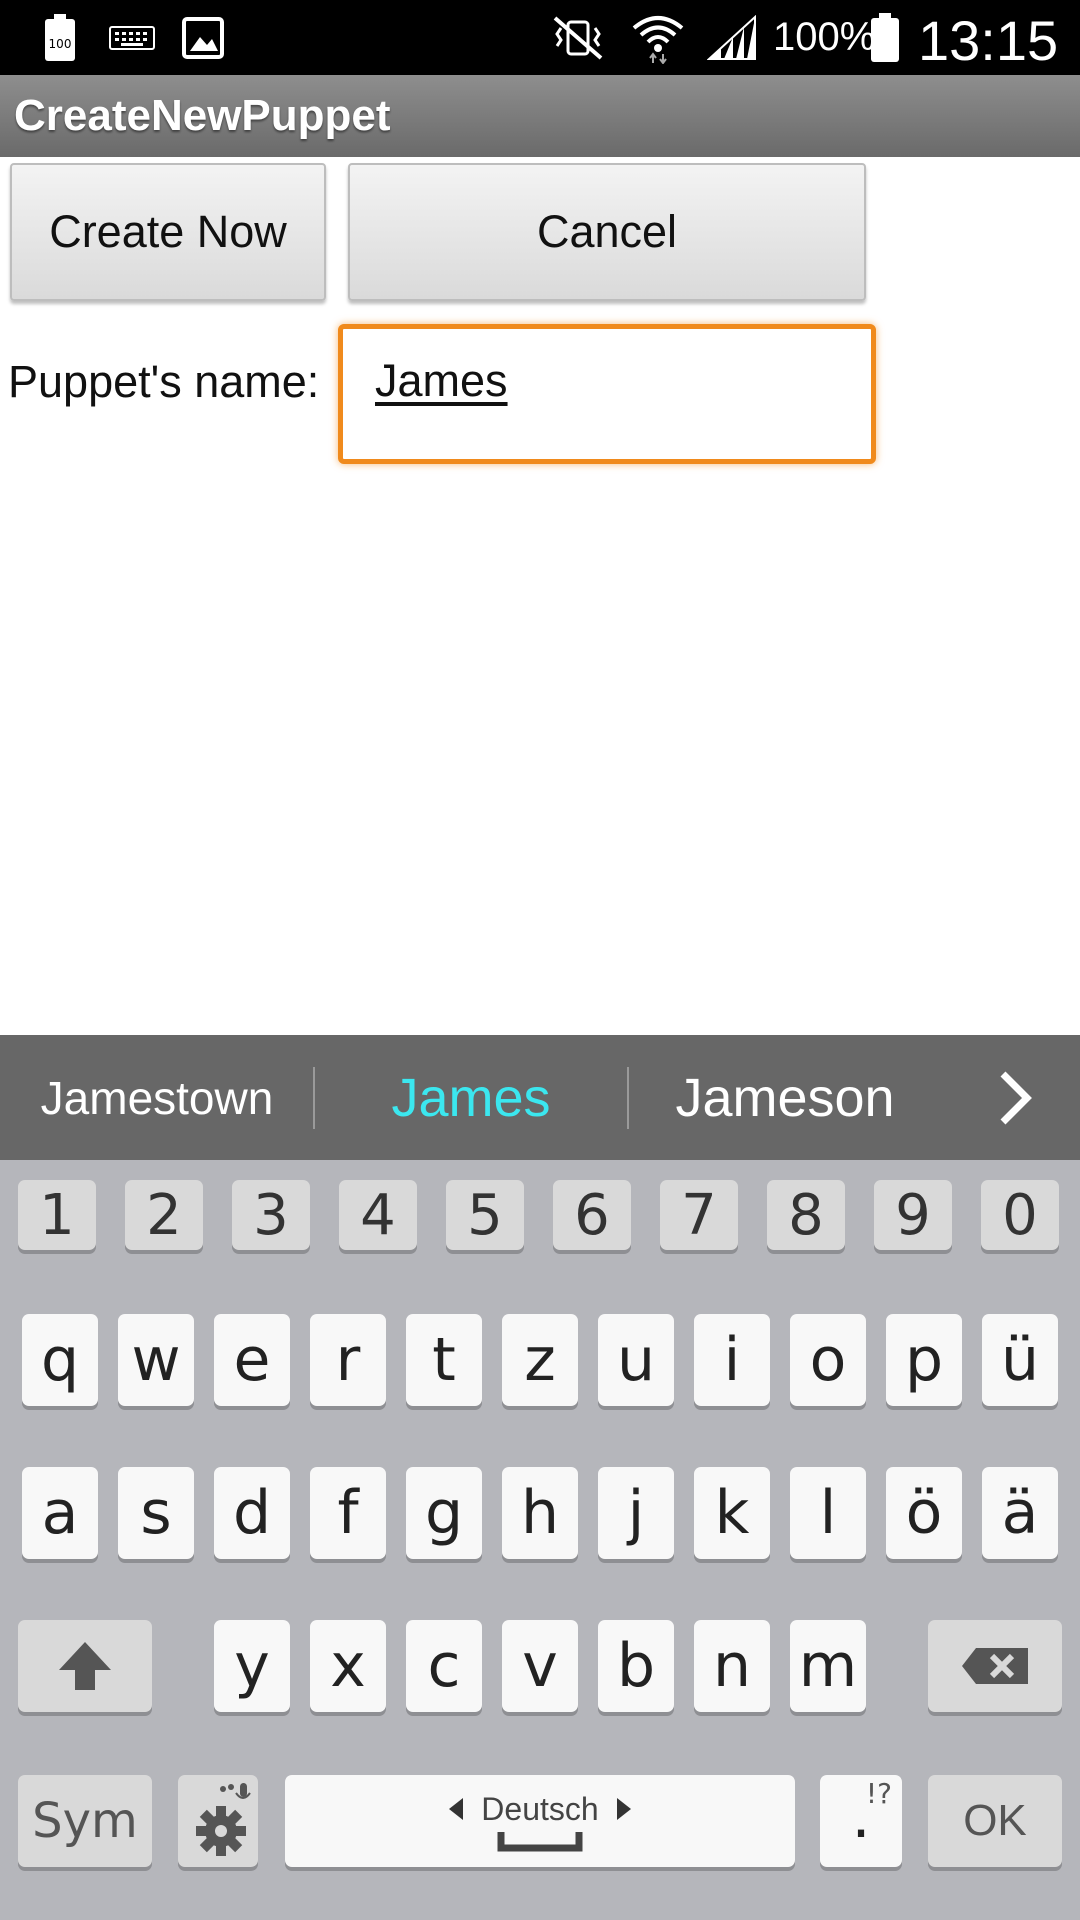  I want to click on suggestion-item-selected: James, so click(471, 1097).